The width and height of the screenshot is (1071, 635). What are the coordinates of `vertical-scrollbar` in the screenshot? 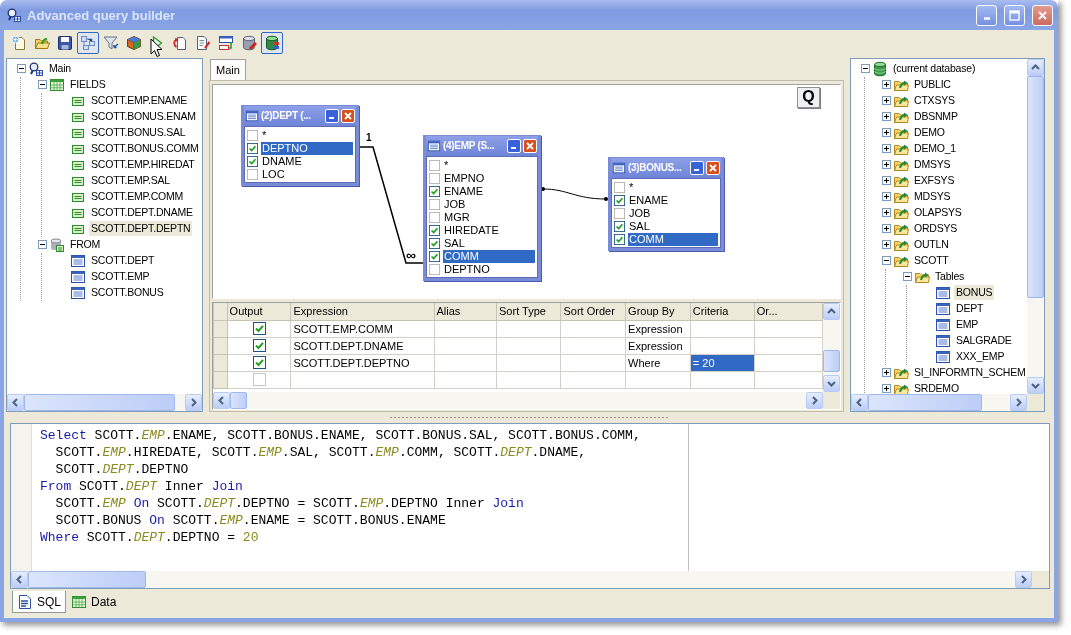 It's located at (831, 347).